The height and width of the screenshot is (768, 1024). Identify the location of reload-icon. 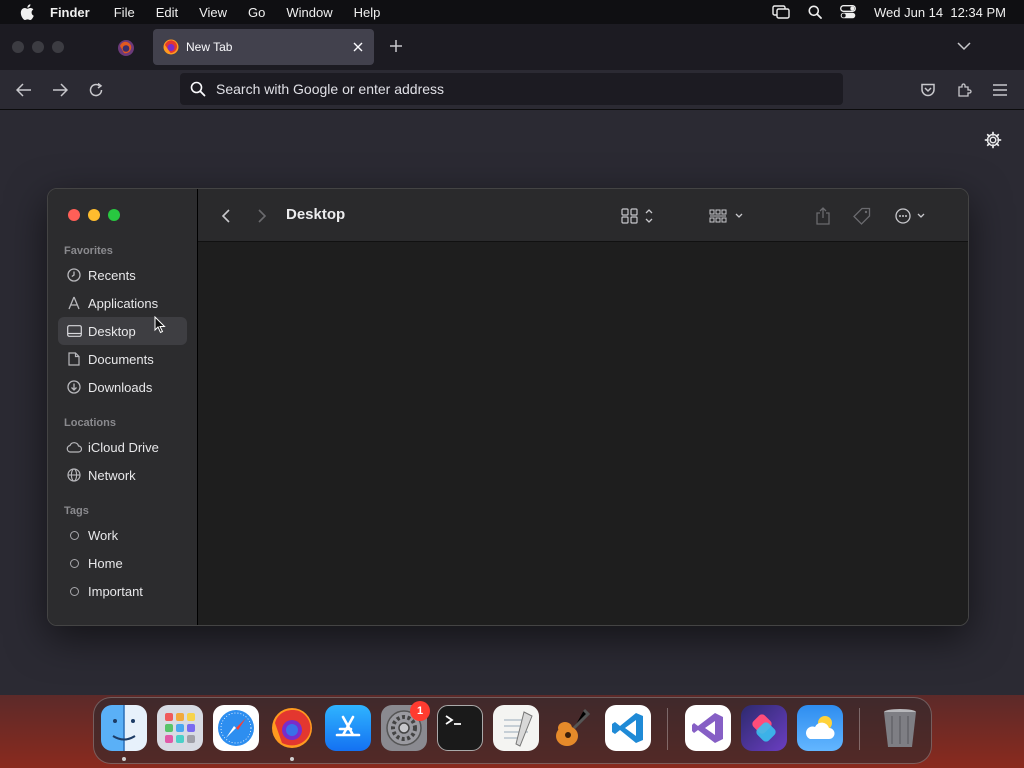
(96, 90).